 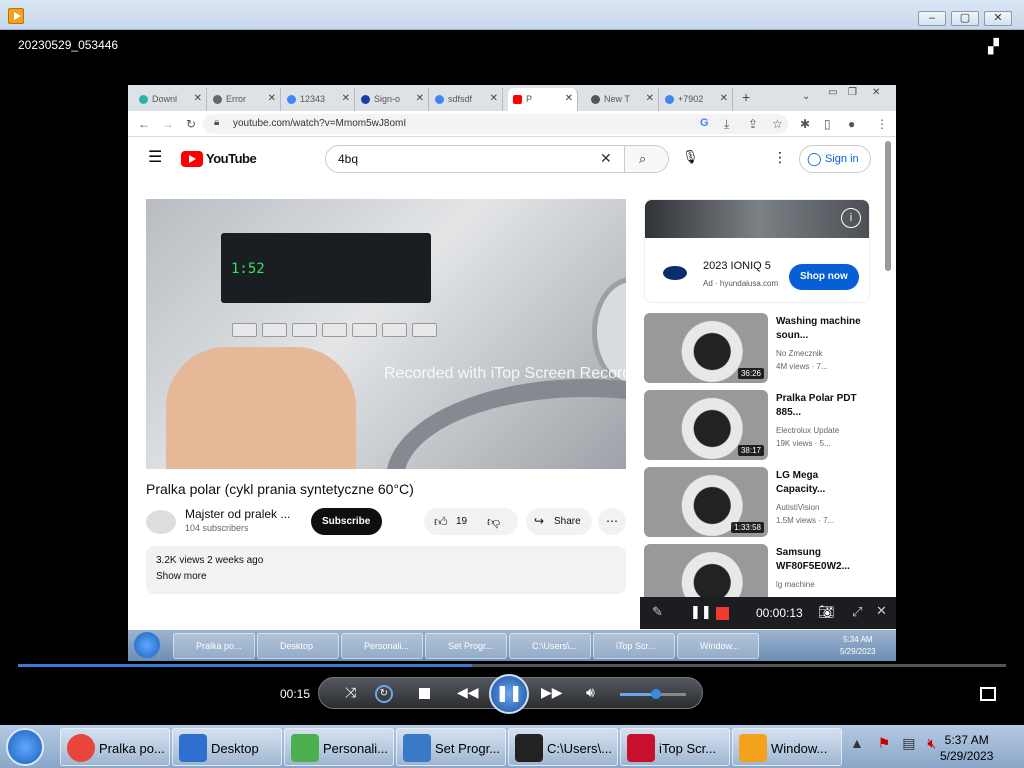 What do you see at coordinates (998, 18) in the screenshot?
I see `close-button: ✕` at bounding box center [998, 18].